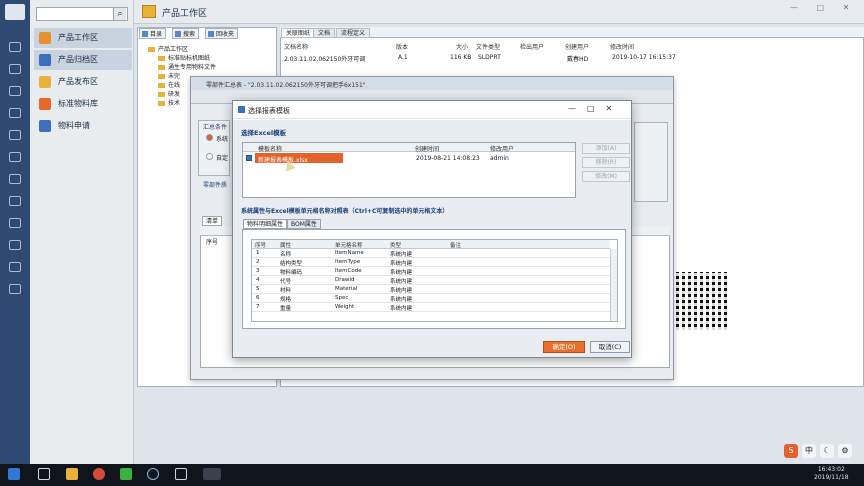 The height and width of the screenshot is (486, 864). I want to click on tab-bom-attributes: BOM属性, so click(304, 224).